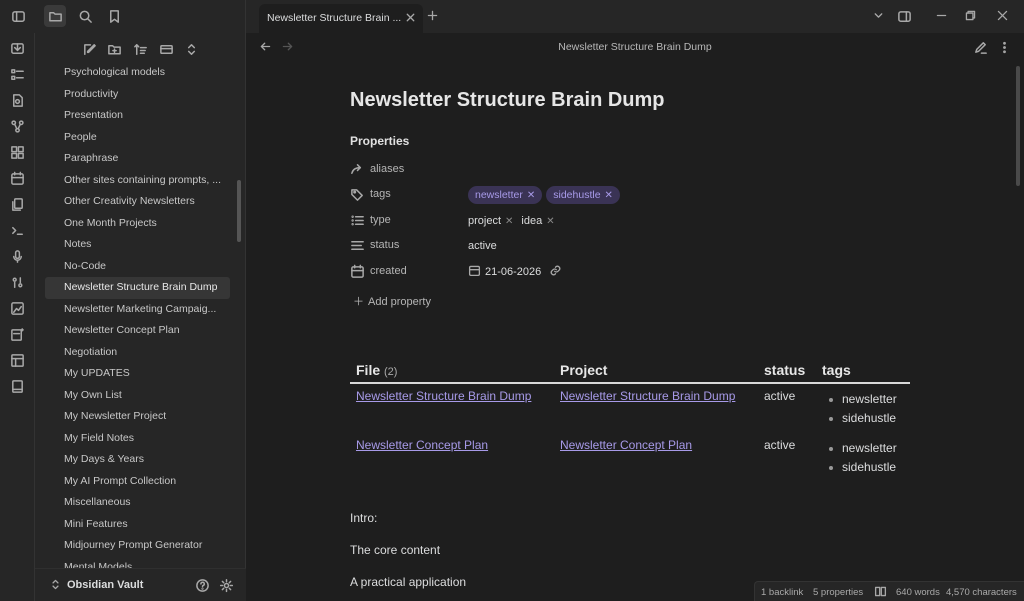 The image size is (1024, 601). What do you see at coordinates (17, 334) in the screenshot?
I see `add-note-icon` at bounding box center [17, 334].